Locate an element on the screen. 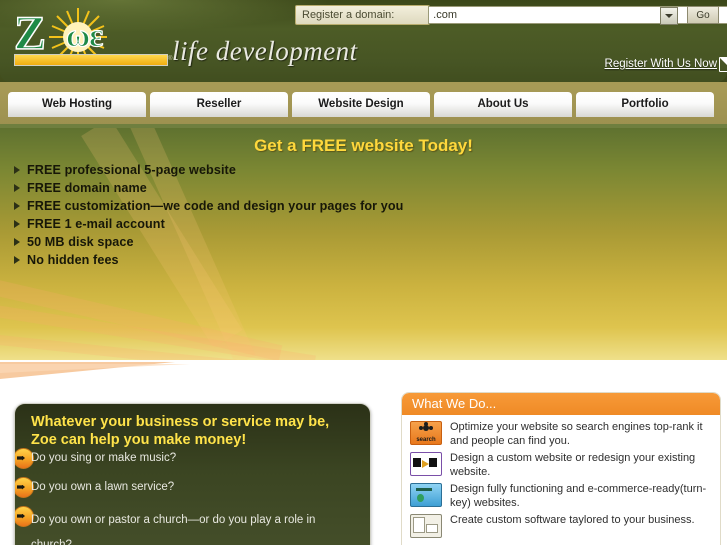  register-with-us-link: Register With Us Now is located at coordinates (665, 64).